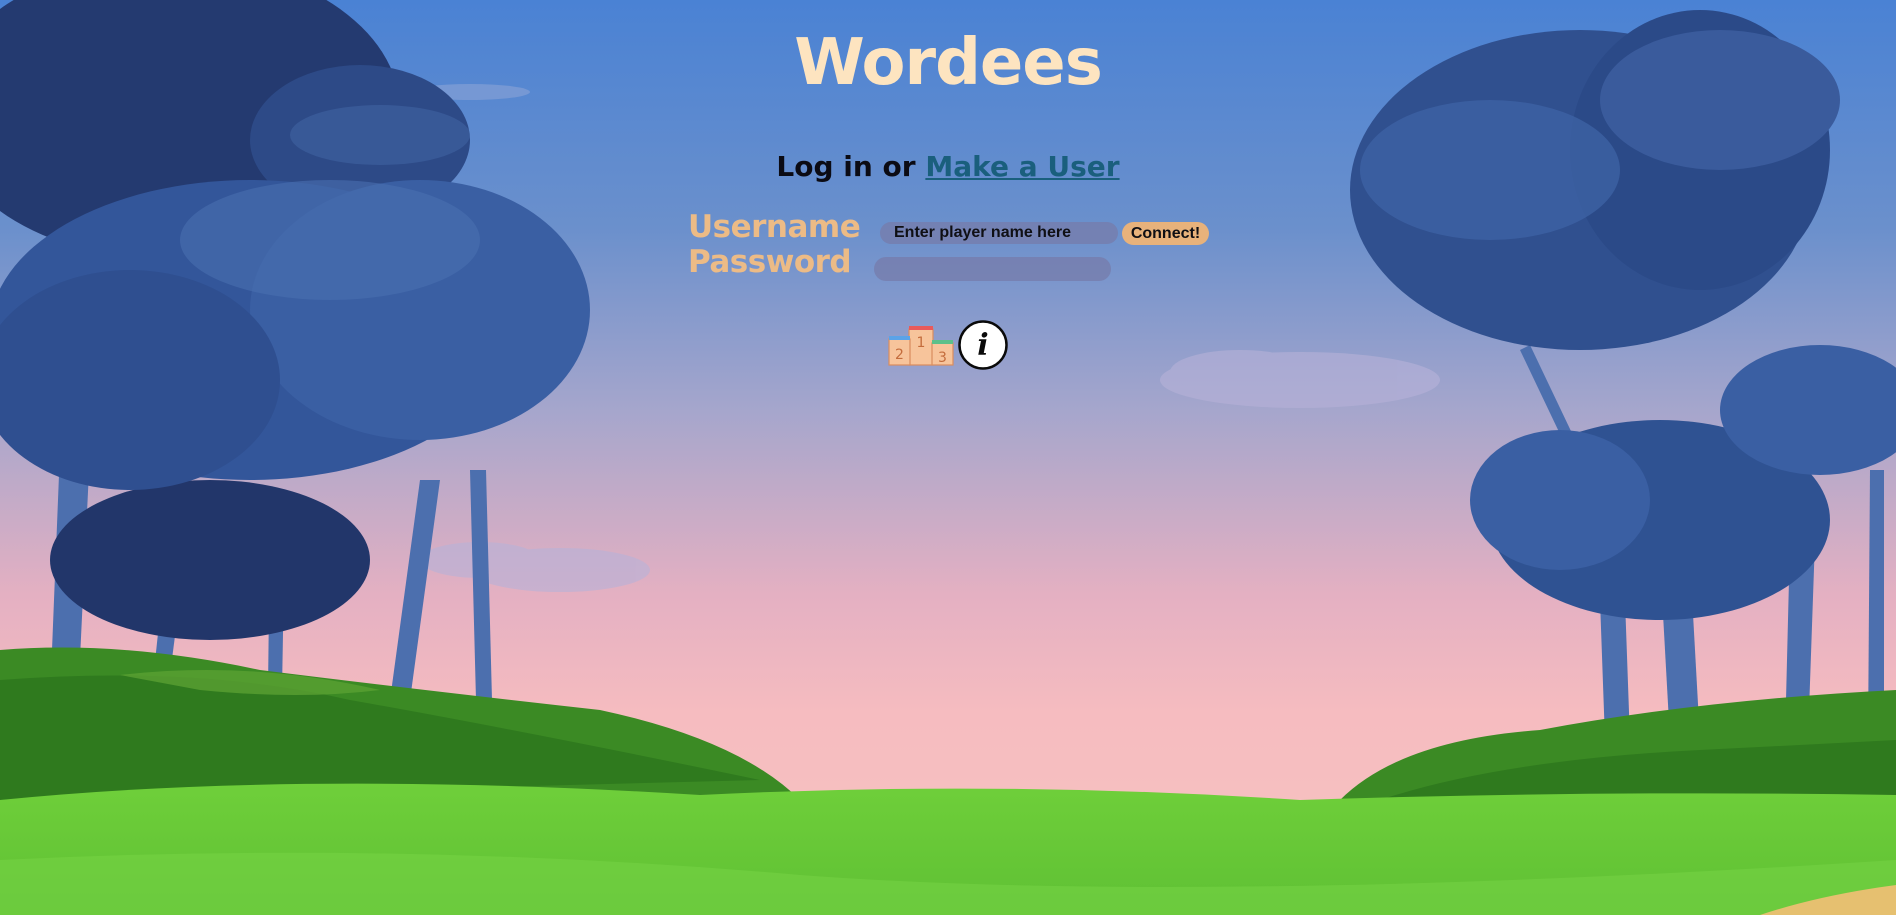 Image resolution: width=1896 pixels, height=915 pixels. What do you see at coordinates (1022, 166) in the screenshot?
I see `make-user-link: Make a User` at bounding box center [1022, 166].